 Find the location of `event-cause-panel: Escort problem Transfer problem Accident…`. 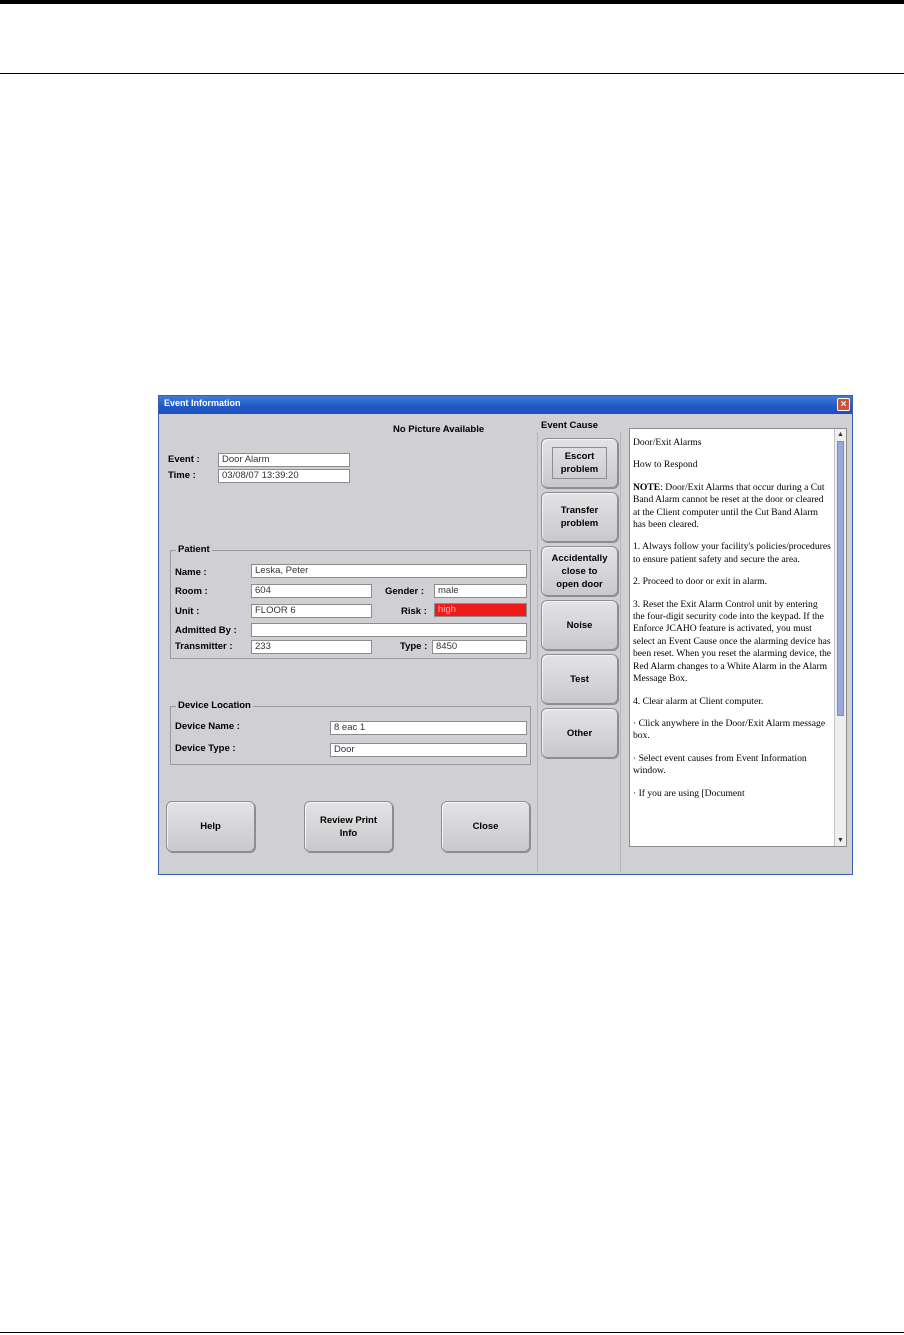

event-cause-panel: Escort problem Transfer problem Accident… is located at coordinates (579, 652).